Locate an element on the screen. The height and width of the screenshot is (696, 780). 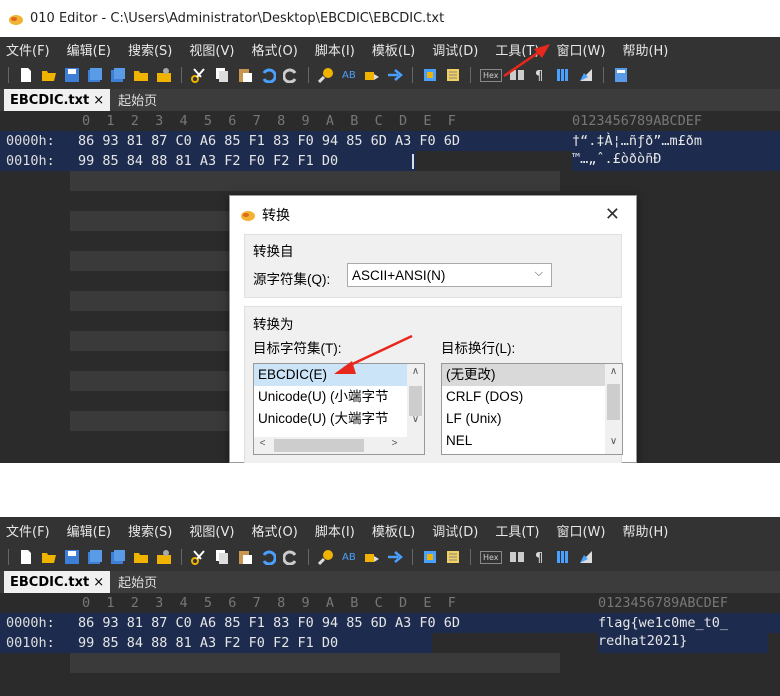
row-ascii: ™…„ˆ.£òðòñÐ is located at coordinates (616, 159).